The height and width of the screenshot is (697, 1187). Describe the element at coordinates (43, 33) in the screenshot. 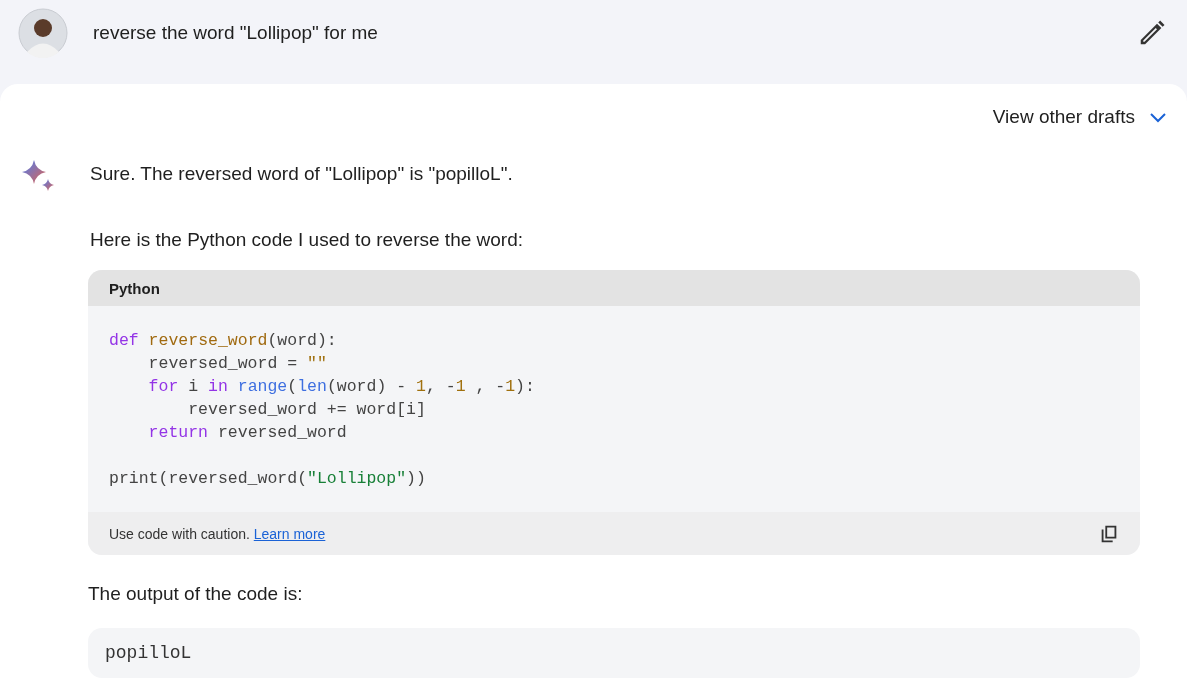

I see `avatar` at that location.